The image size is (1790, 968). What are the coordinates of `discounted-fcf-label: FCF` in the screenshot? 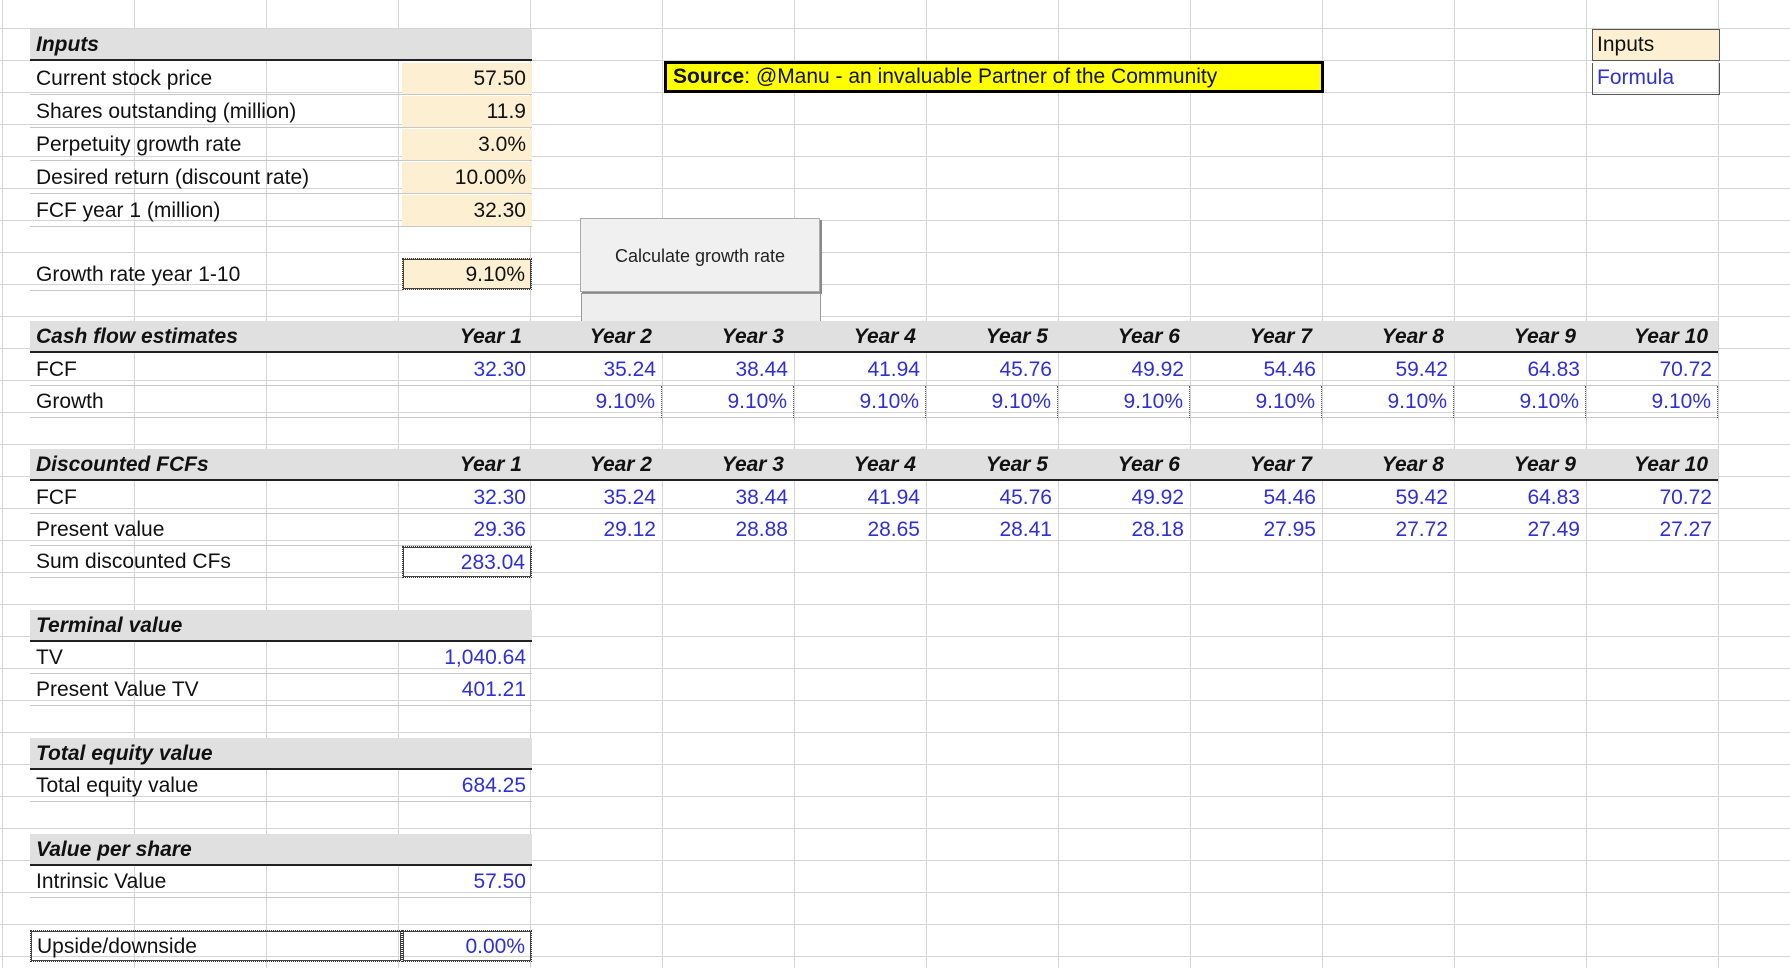 It's located at (216, 498).